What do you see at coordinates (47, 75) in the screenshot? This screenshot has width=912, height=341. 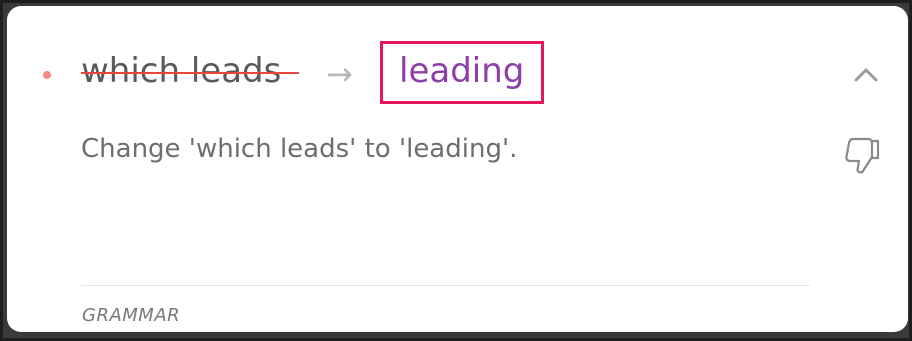 I see `bullet-dot-icon` at bounding box center [47, 75].